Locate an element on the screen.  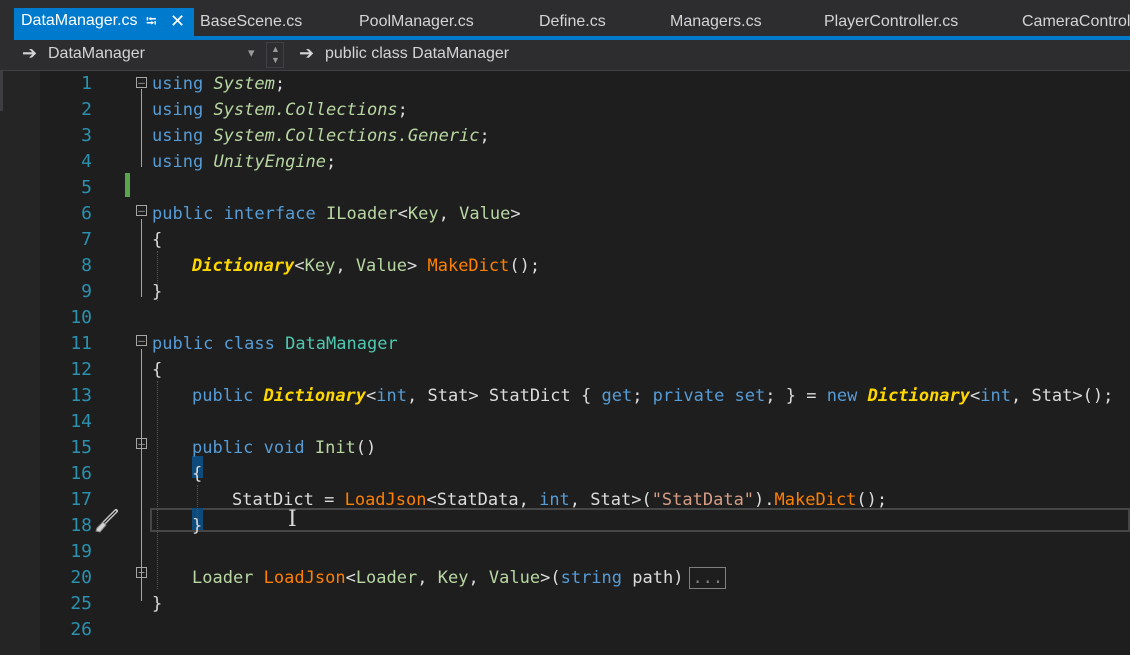
line-number: 12 is located at coordinates (81, 369).